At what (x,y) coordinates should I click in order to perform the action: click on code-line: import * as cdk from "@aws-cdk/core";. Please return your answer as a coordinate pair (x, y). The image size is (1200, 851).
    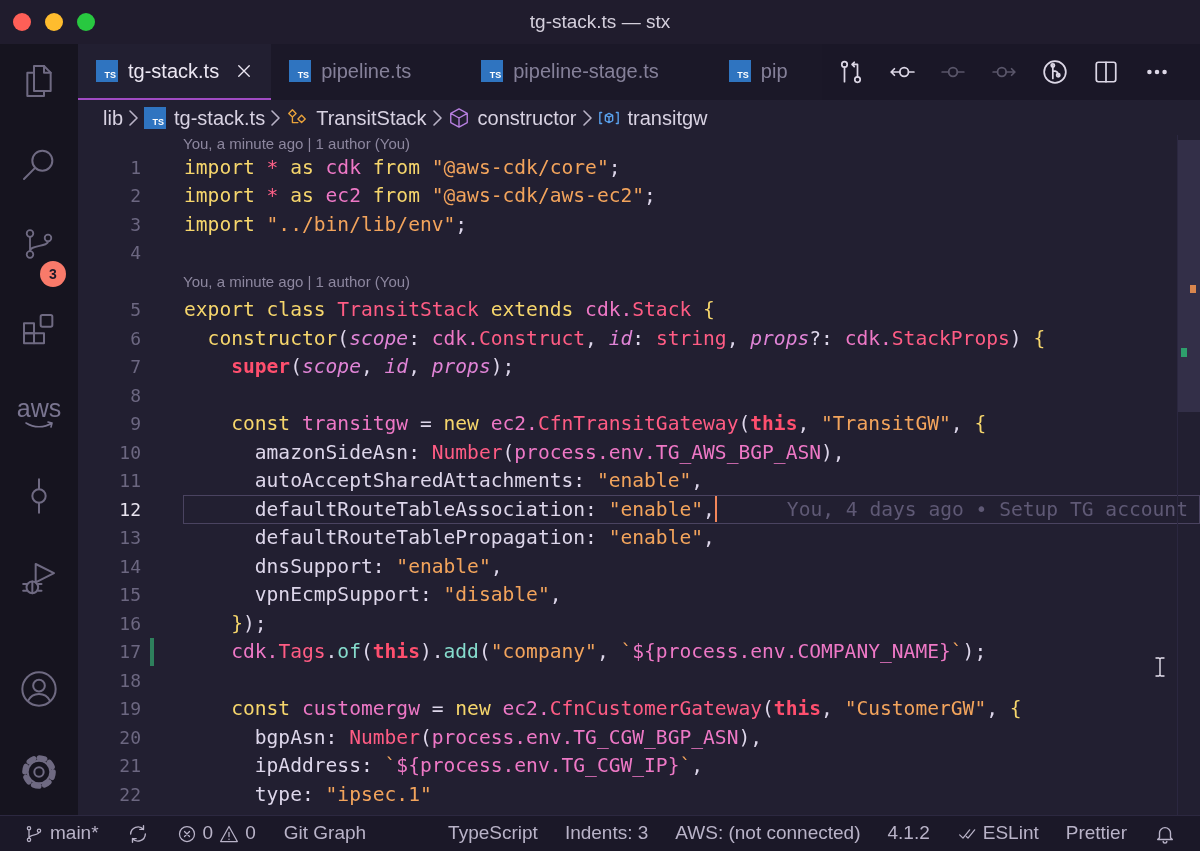
    Looking at the image, I should click on (402, 167).